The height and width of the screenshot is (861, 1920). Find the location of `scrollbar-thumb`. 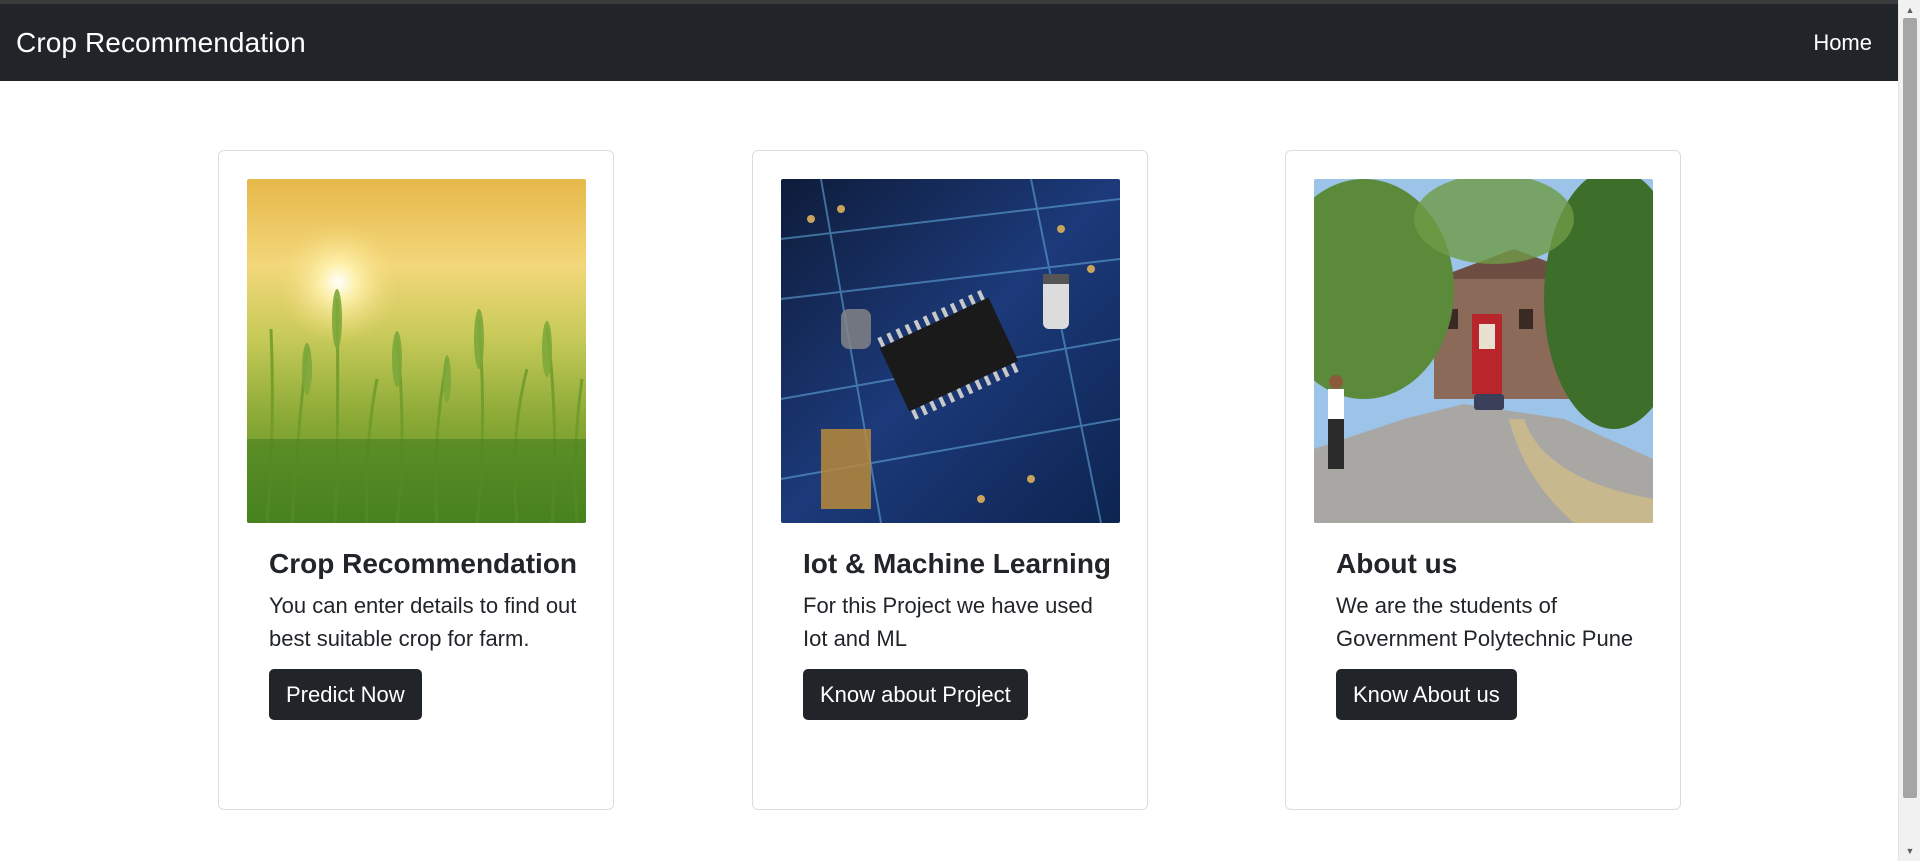

scrollbar-thumb is located at coordinates (1910, 408).